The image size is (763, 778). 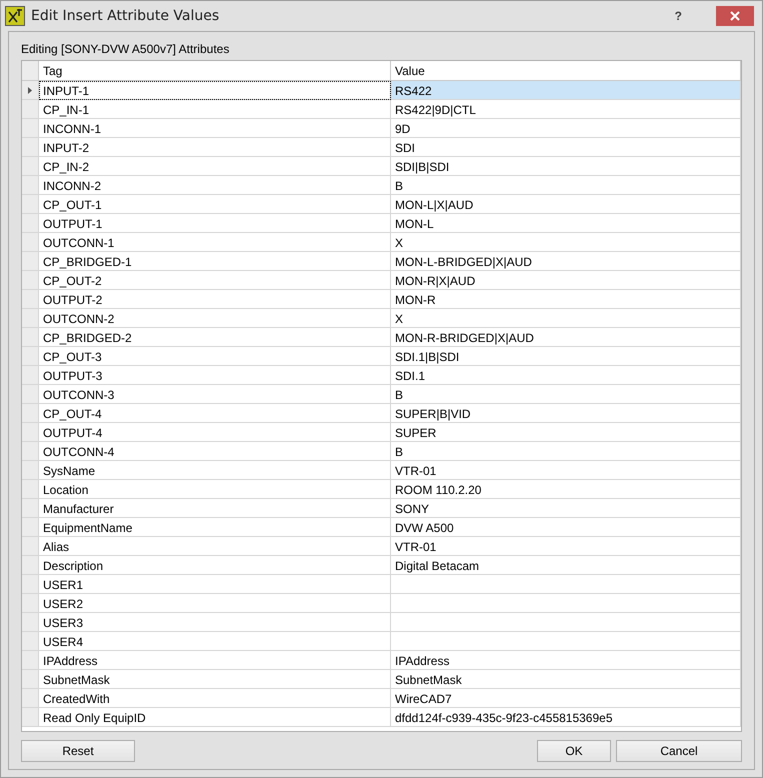 What do you see at coordinates (215, 185) in the screenshot?
I see `table-cell: INCONN-2` at bounding box center [215, 185].